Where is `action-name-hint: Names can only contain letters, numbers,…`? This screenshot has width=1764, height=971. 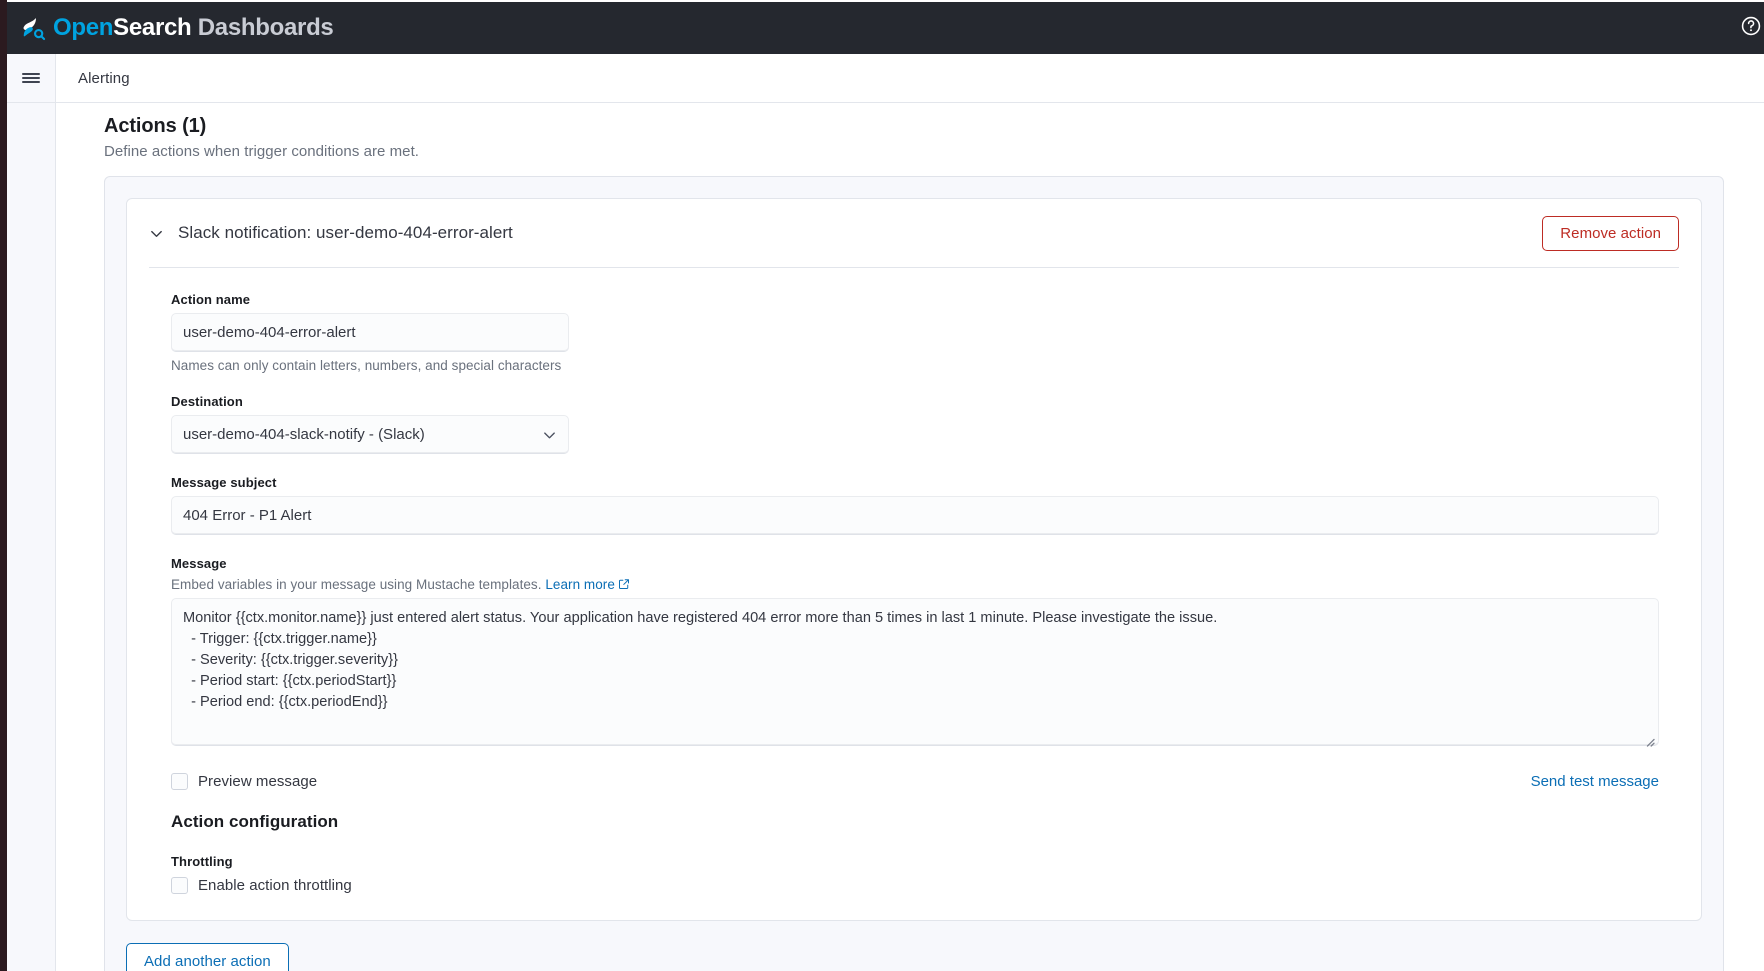
action-name-hint: Names can only contain letters, numbers,… is located at coordinates (366, 365).